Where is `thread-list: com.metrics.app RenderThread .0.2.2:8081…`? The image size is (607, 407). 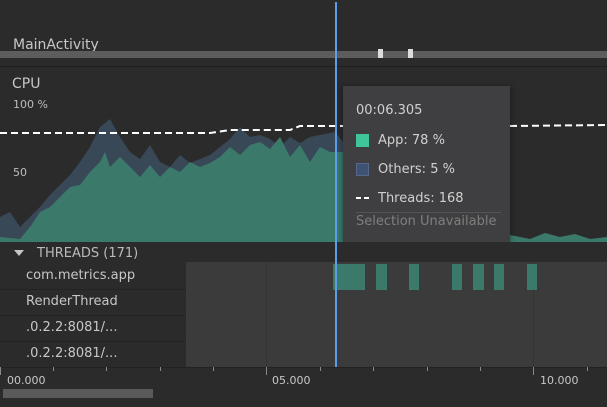 thread-list: com.metrics.app RenderThread .0.2.2:8081… is located at coordinates (93, 314).